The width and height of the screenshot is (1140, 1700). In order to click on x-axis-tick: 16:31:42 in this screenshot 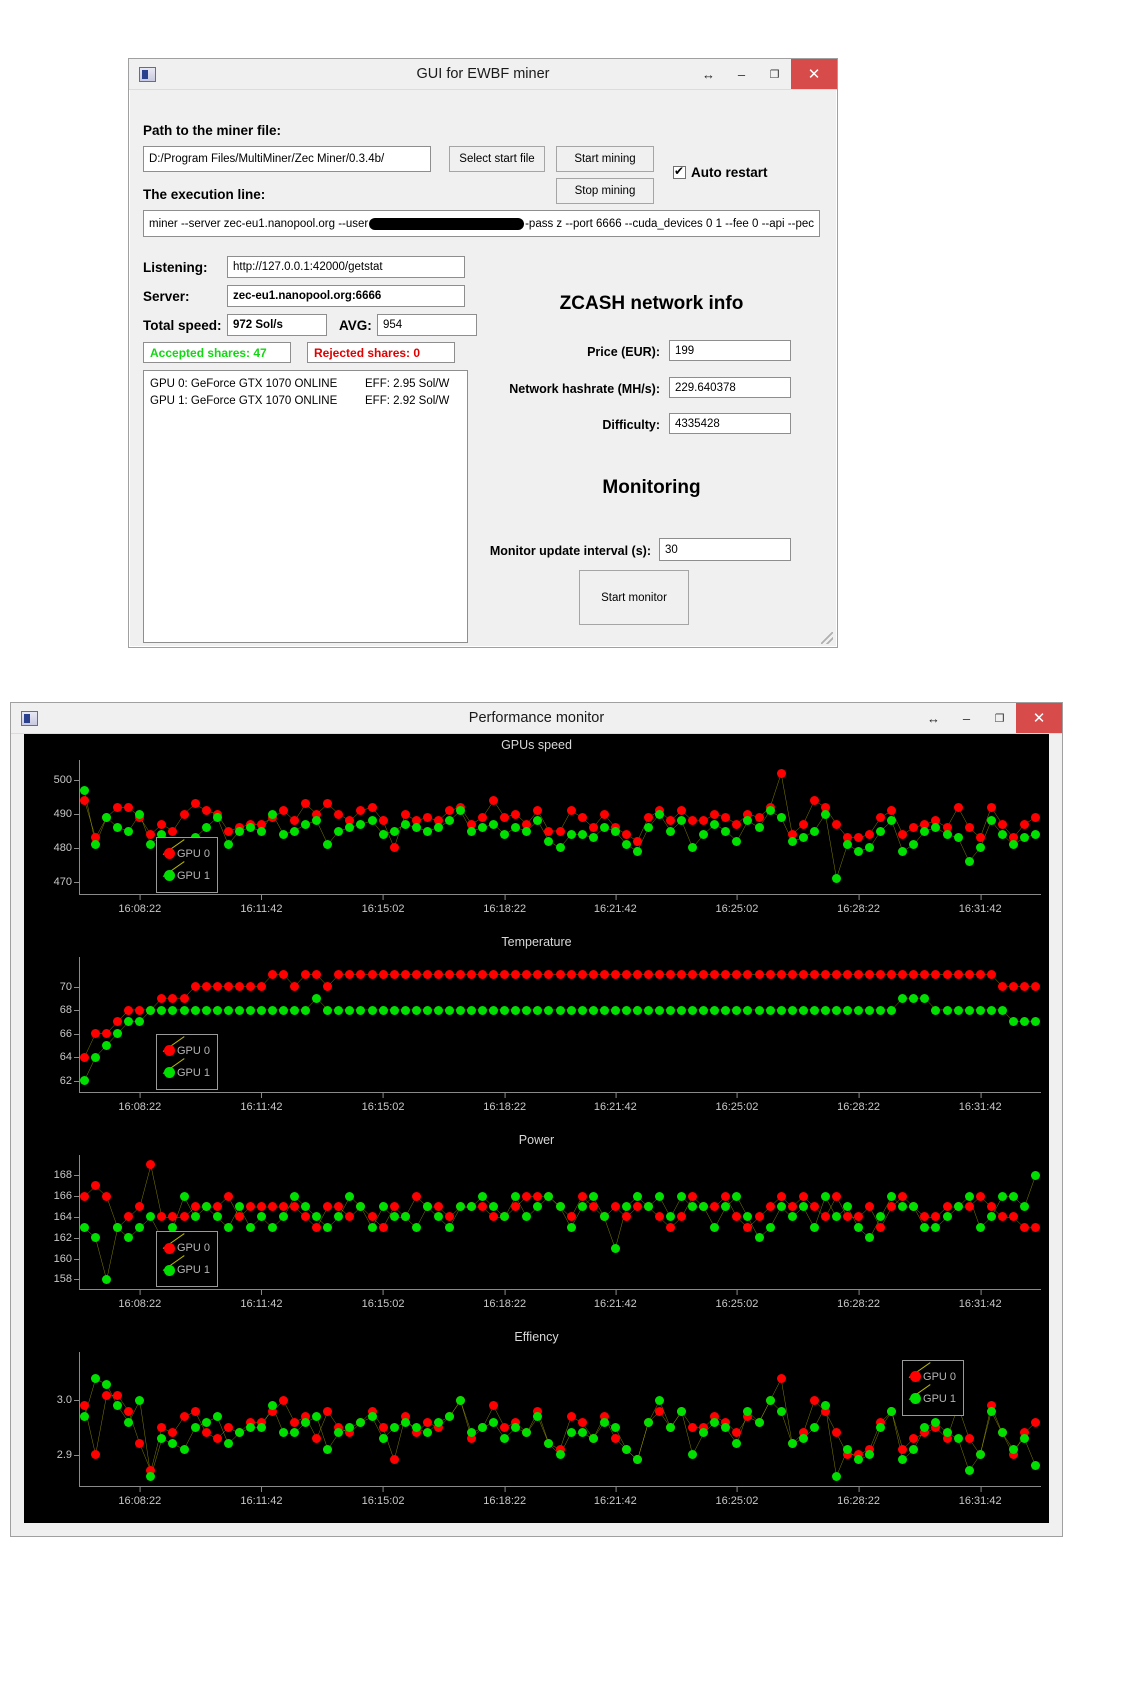, I will do `click(980, 905)`.